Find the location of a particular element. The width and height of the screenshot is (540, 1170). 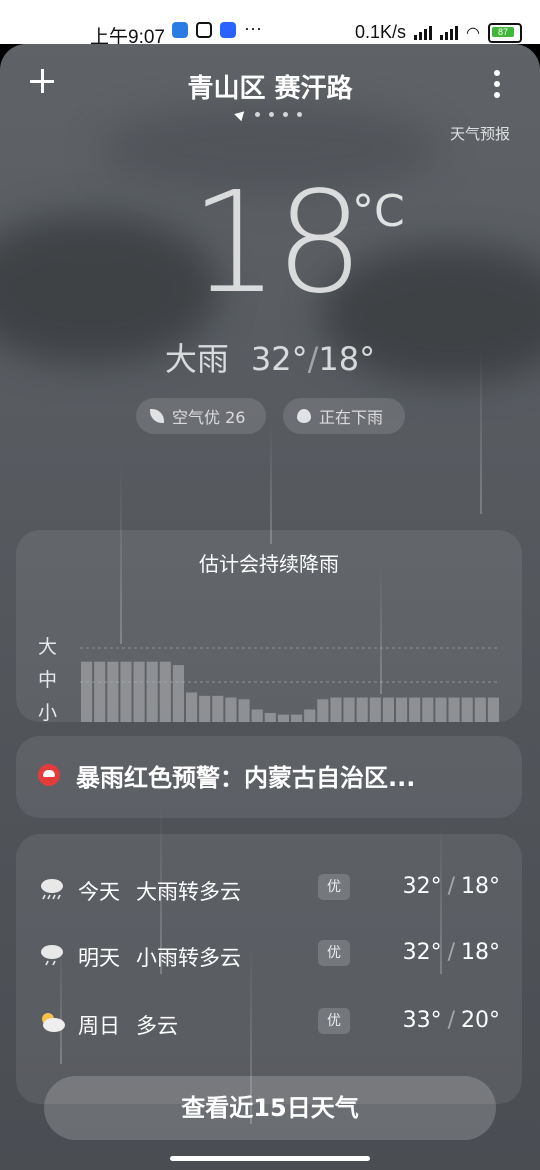

net-speed: 0.1K/s is located at coordinates (381, 32).